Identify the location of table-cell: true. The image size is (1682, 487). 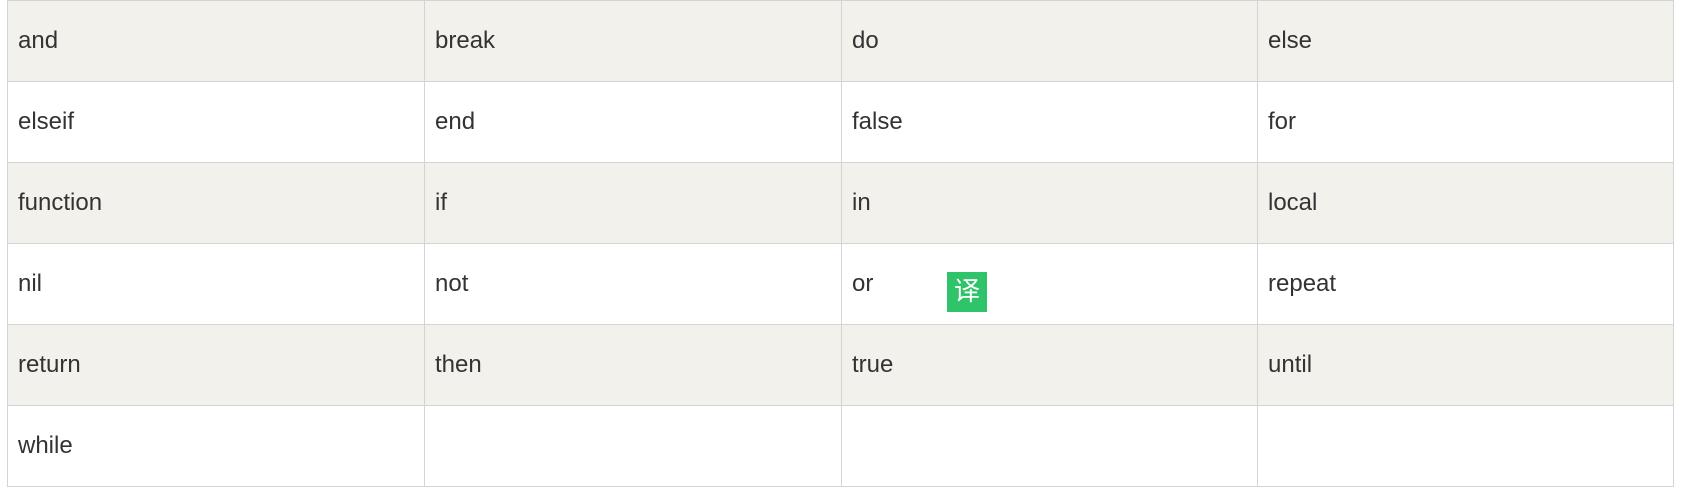
(1049, 365).